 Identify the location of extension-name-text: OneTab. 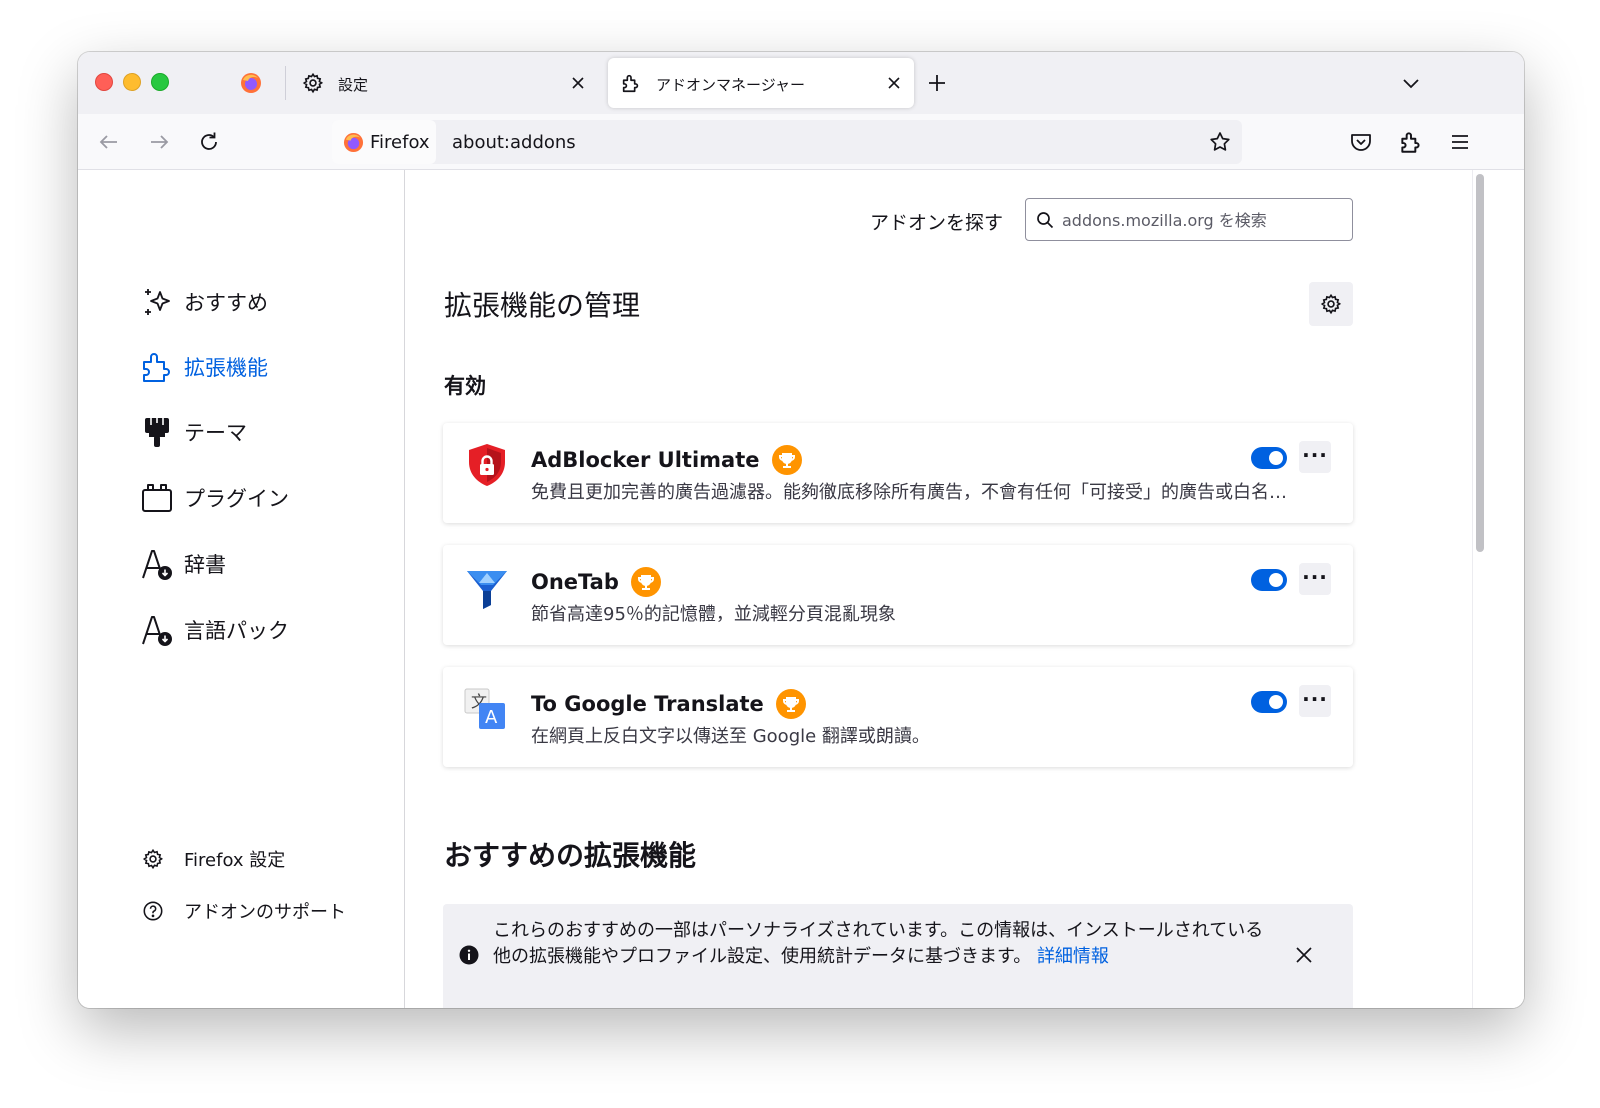
(575, 582).